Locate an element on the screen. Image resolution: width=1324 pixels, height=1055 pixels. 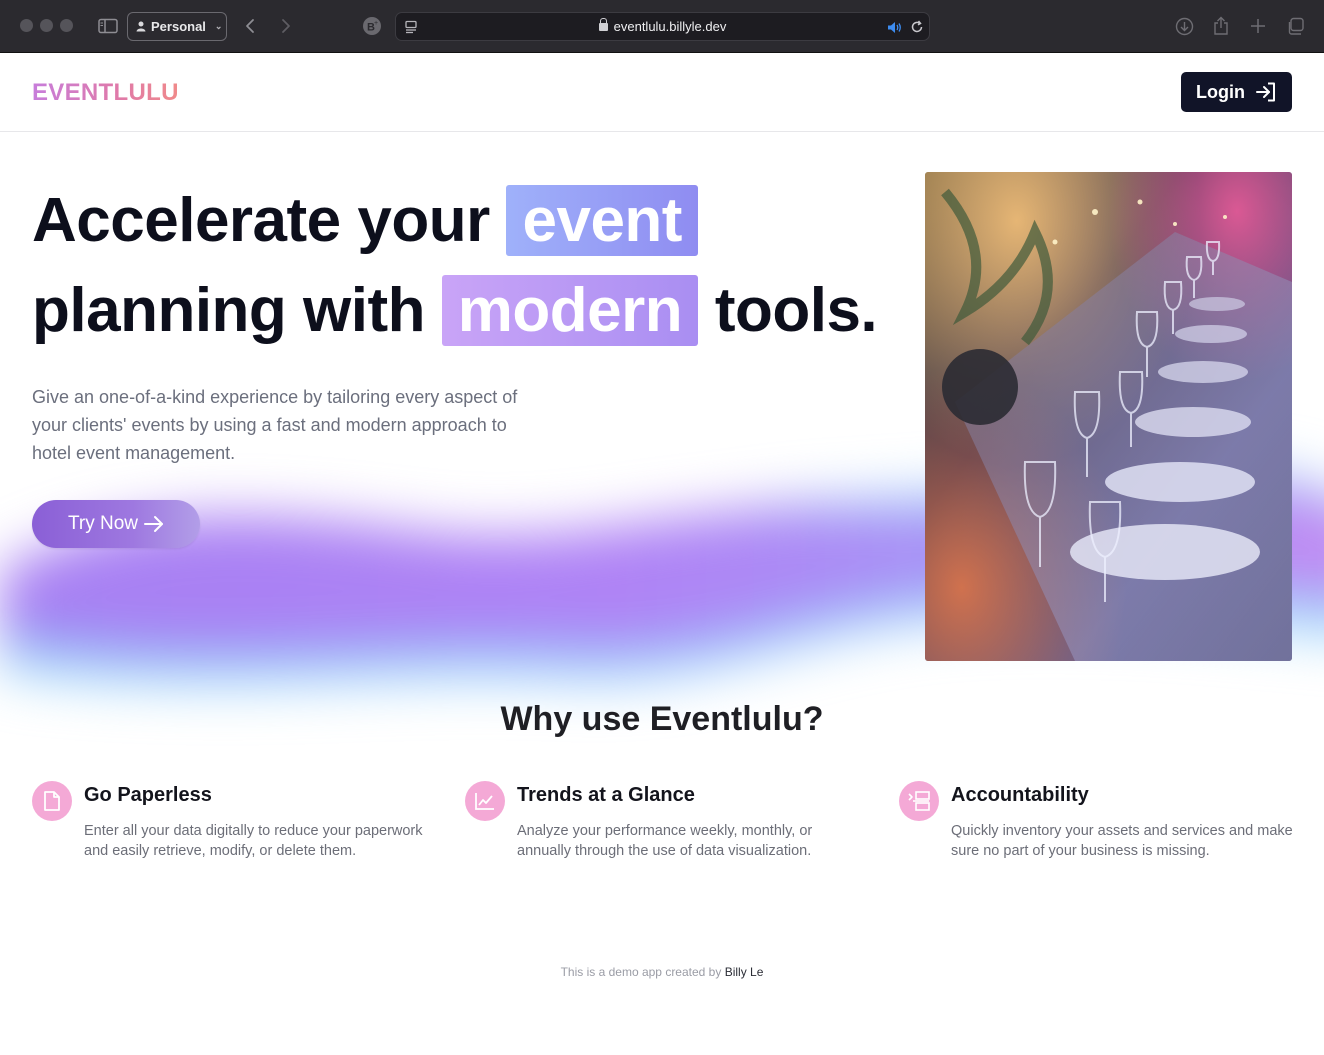
headline-highlight-event: event is located at coordinates (602, 220).